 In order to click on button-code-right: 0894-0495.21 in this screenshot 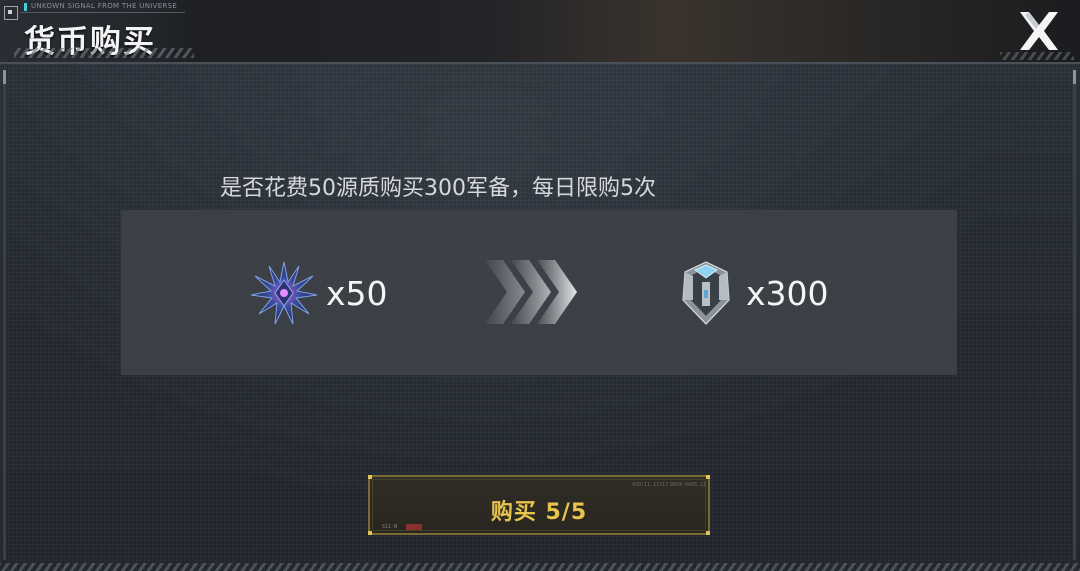, I will do `click(688, 485)`.